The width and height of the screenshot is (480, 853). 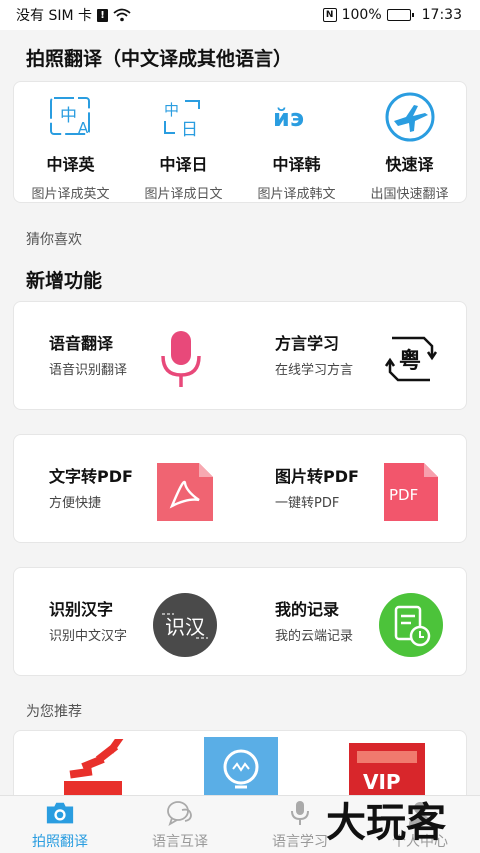 What do you see at coordinates (296, 164) in the screenshot?
I see `trans-name: 中译韩` at bounding box center [296, 164].